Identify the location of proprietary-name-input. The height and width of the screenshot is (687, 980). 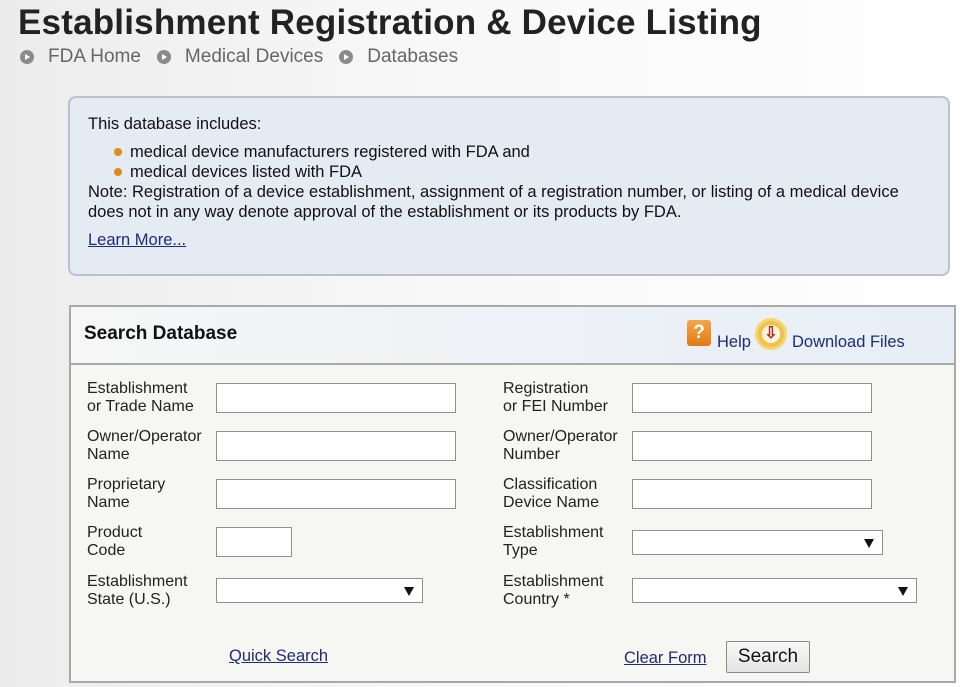
(336, 494).